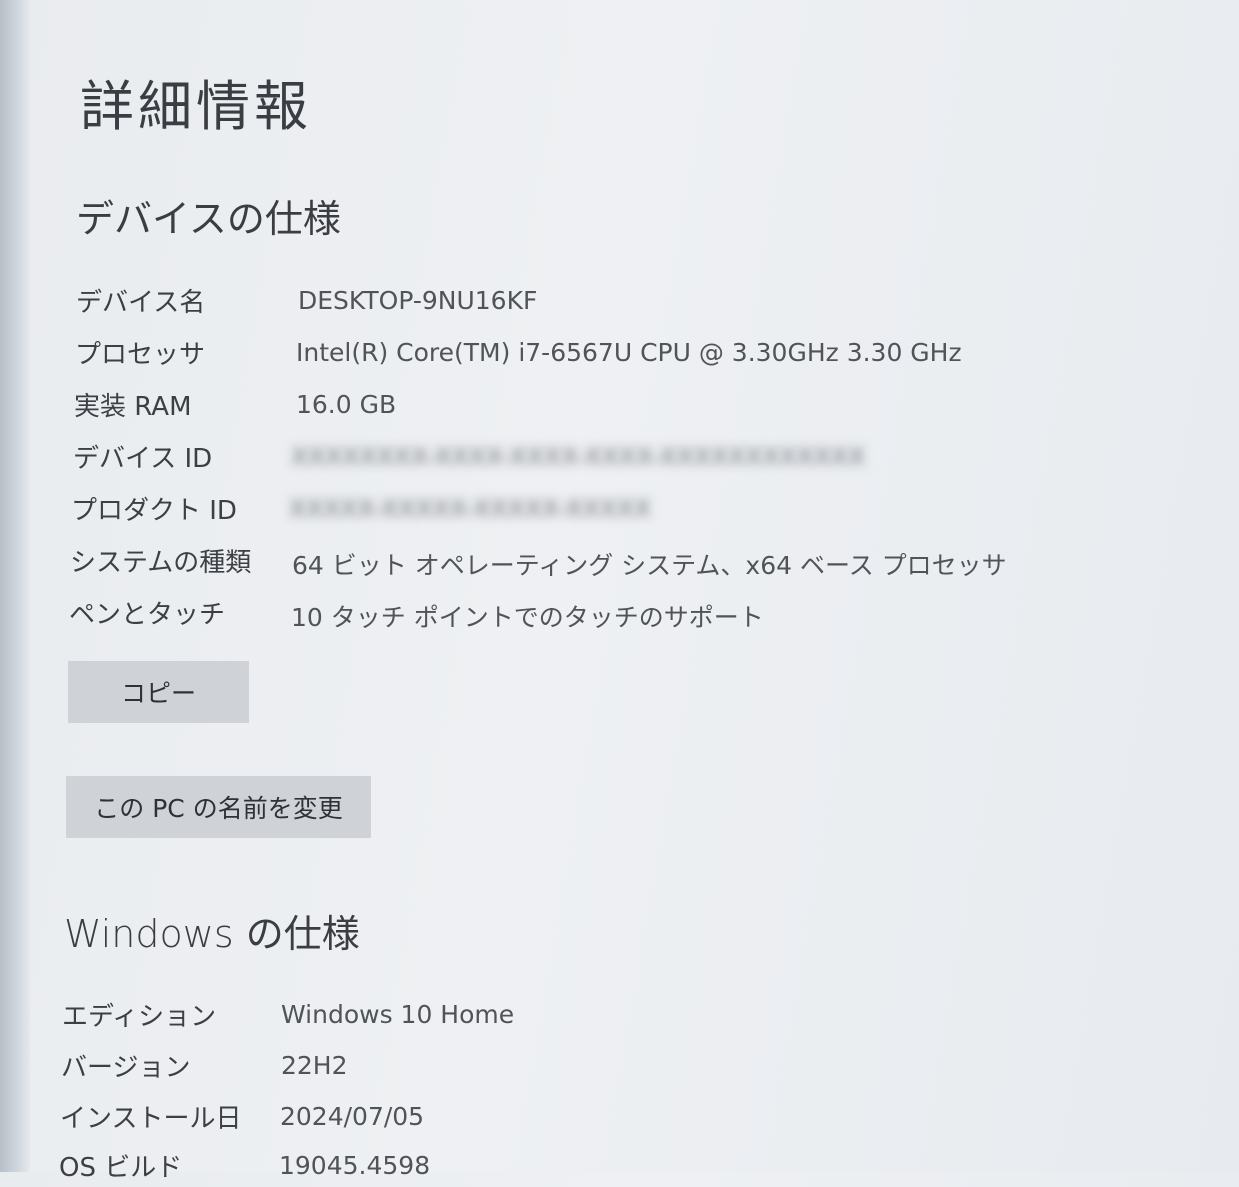 This screenshot has width=1239, height=1187. I want to click on spec-value: Windows 10 Home, so click(397, 1014).